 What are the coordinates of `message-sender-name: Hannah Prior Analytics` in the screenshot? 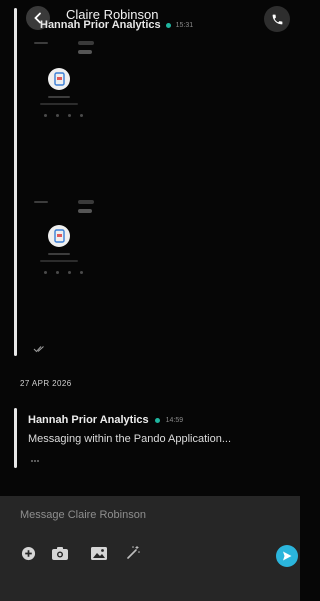 It's located at (88, 420).